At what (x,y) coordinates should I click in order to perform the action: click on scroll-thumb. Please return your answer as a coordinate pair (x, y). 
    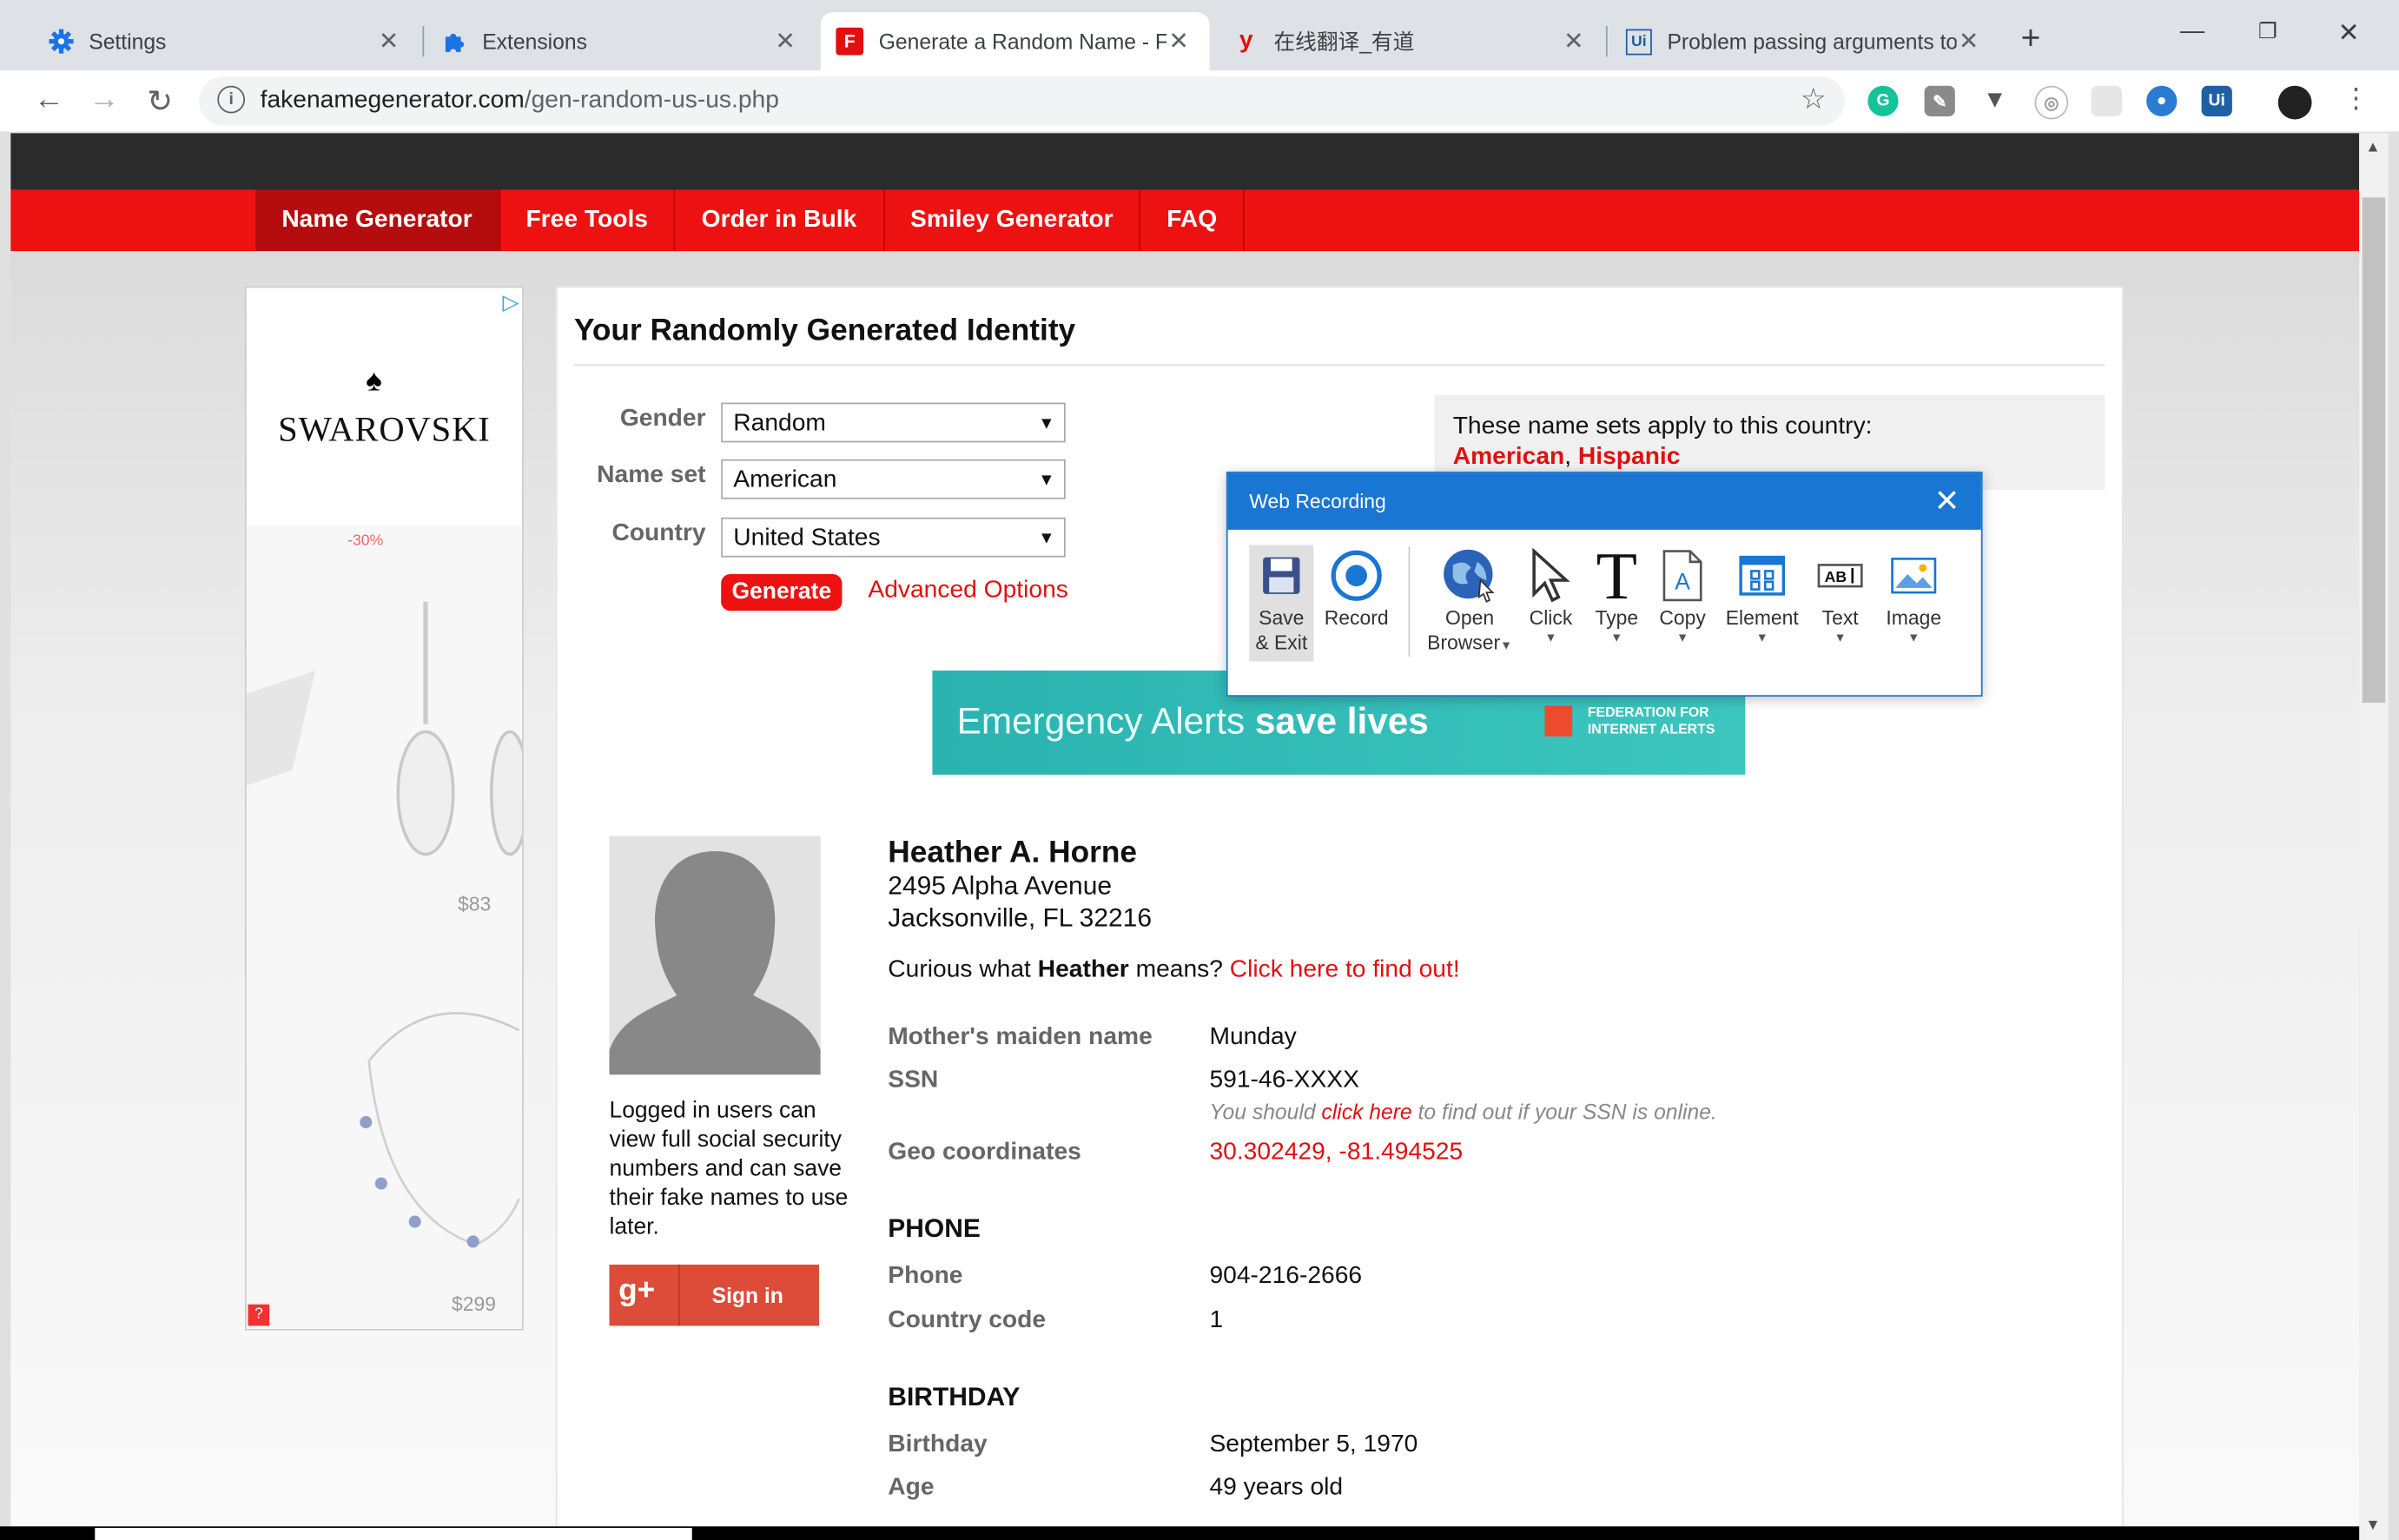
    Looking at the image, I should click on (2374, 450).